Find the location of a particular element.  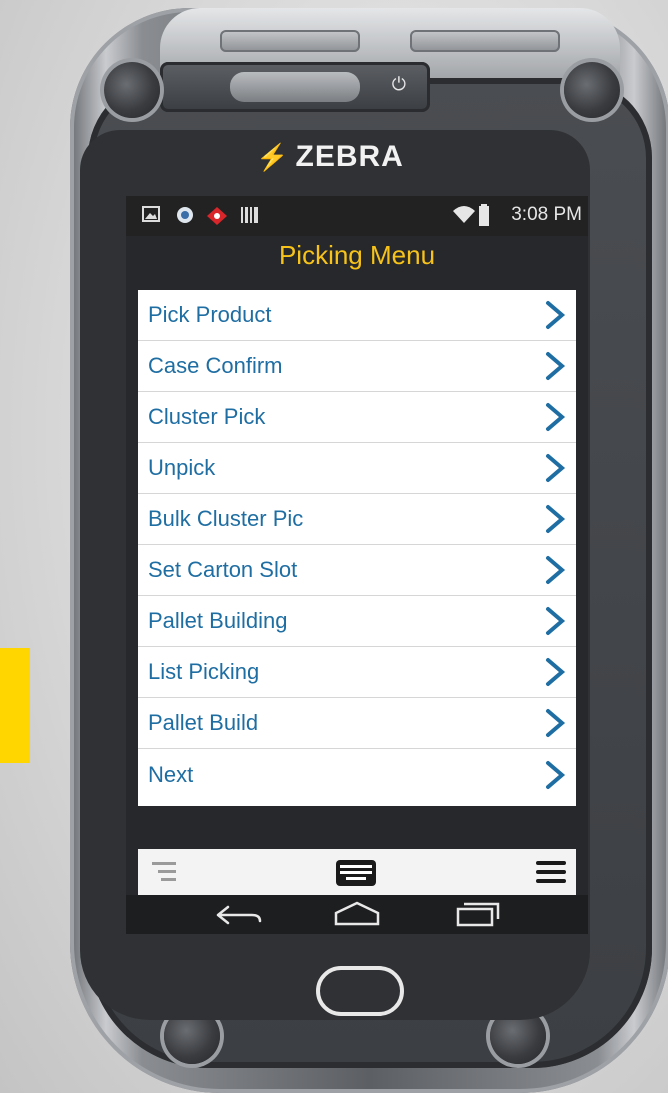

menu-item-label: Cluster Pick is located at coordinates (207, 416).